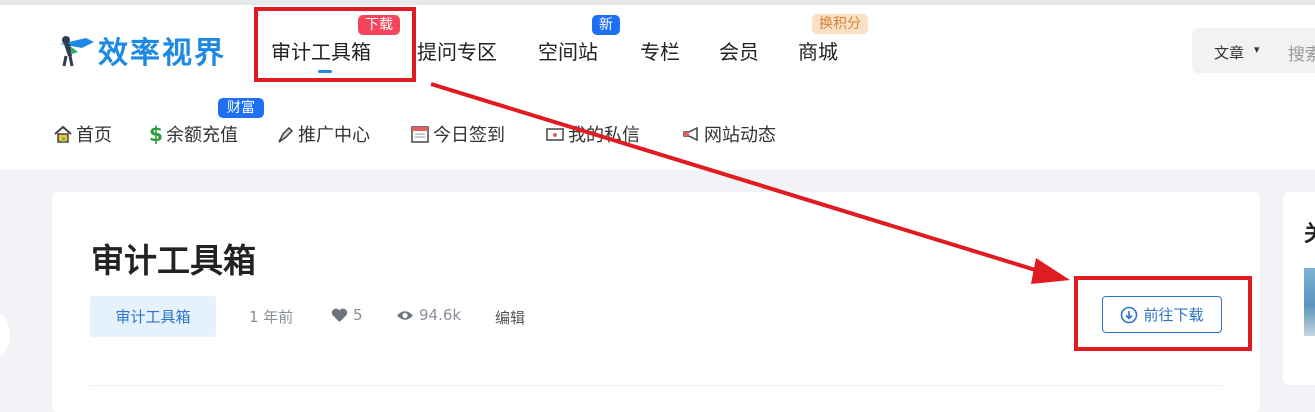 Image resolution: width=1315 pixels, height=412 pixels. I want to click on brush-icon, so click(285, 134).